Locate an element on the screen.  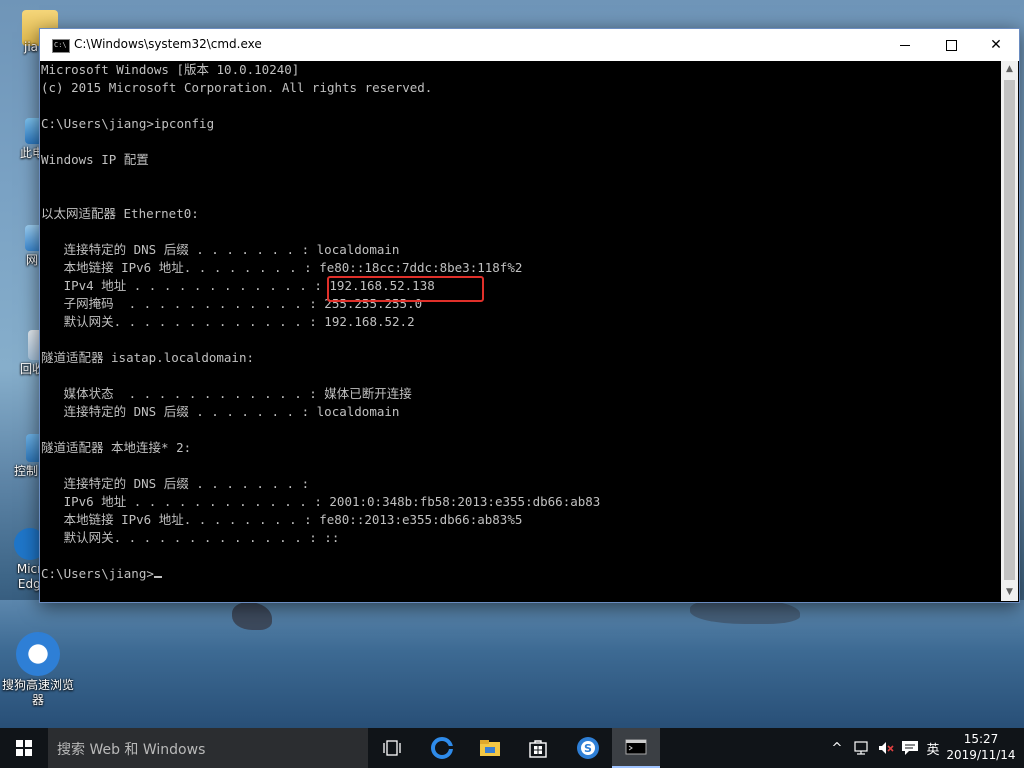
maximize-icon is located at coordinates (951, 45).